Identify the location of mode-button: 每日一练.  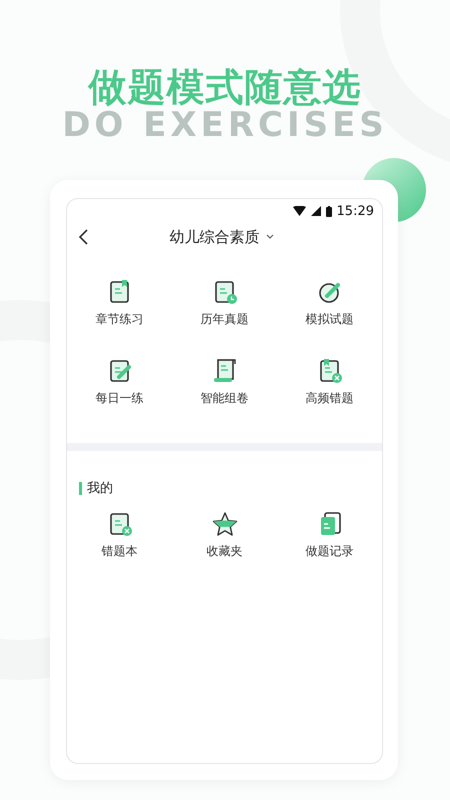
(119, 382).